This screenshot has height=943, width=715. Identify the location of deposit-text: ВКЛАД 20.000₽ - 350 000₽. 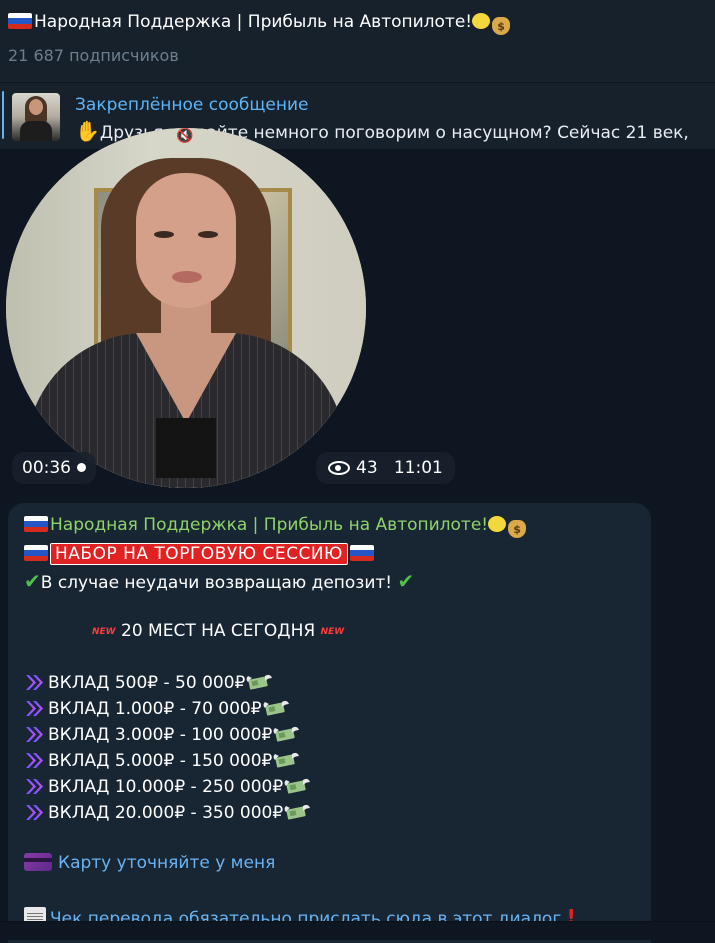
(166, 813).